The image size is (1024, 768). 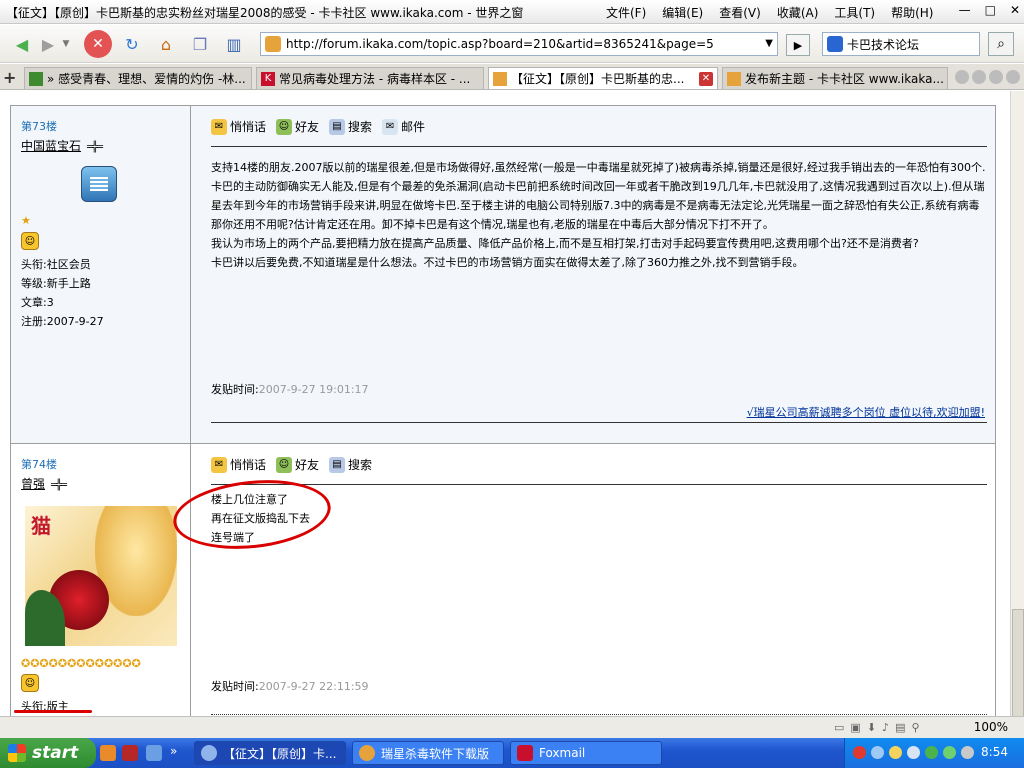 What do you see at coordinates (769, 43) in the screenshot?
I see `address-dropdown-icon: ▼` at bounding box center [769, 43].